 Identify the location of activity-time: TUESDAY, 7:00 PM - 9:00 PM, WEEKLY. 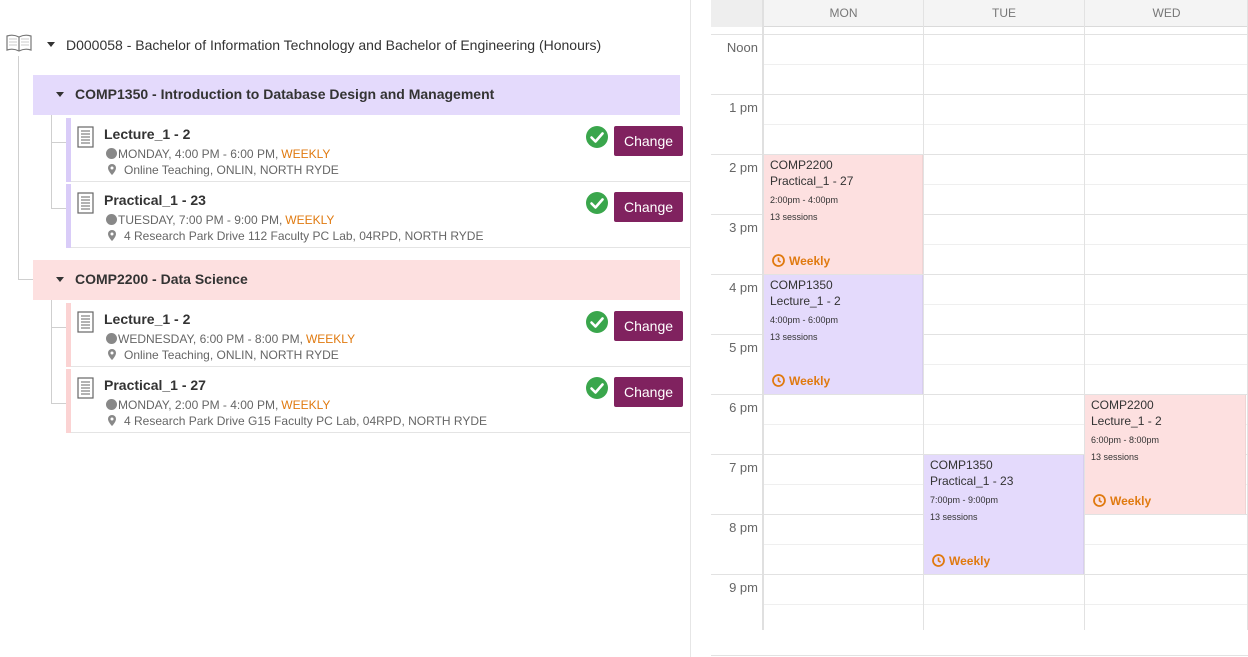
(220, 220).